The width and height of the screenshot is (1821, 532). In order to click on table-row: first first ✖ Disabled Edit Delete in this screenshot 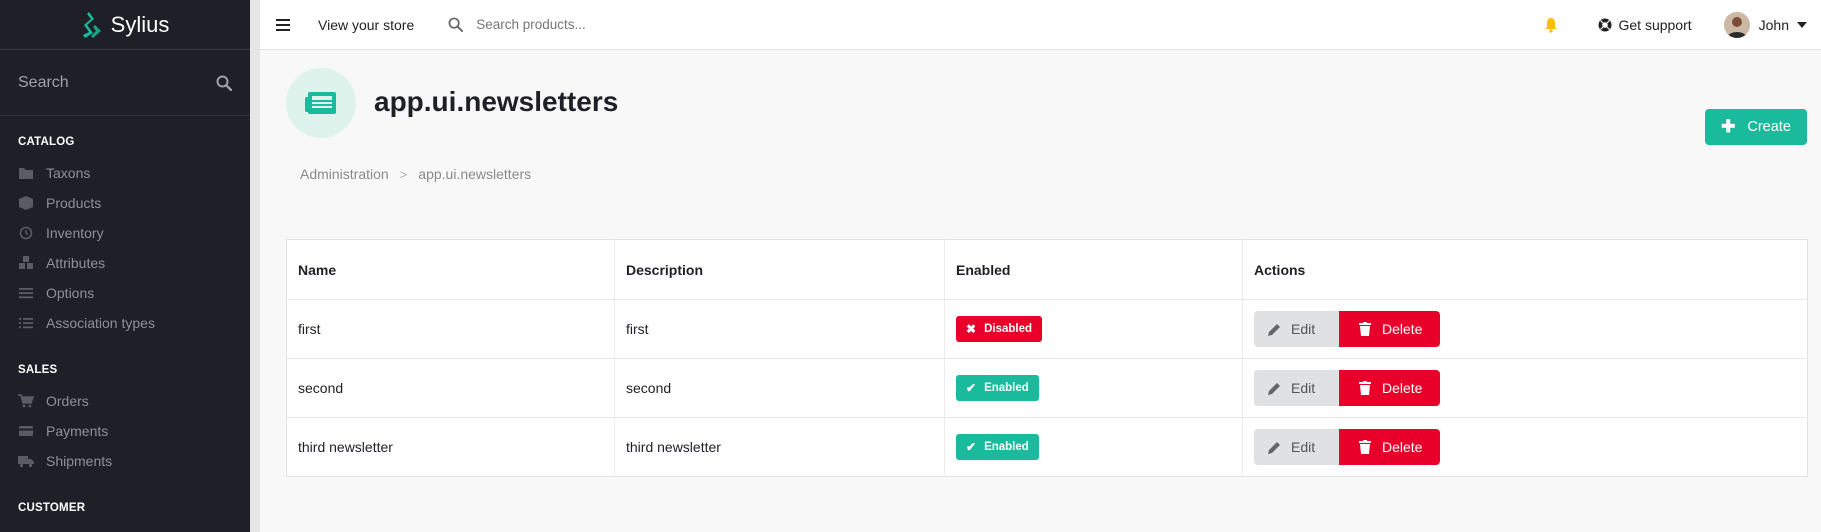, I will do `click(1047, 329)`.